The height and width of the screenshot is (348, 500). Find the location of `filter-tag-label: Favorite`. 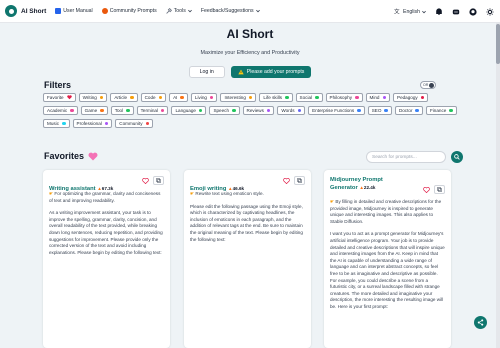

filter-tag-label: Favorite is located at coordinates (55, 97).